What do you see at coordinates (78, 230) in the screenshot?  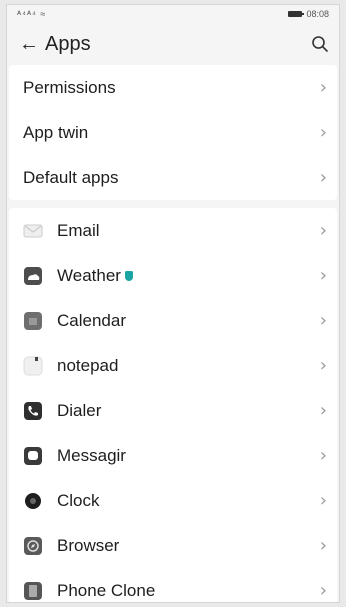 I see `app-label: Email` at bounding box center [78, 230].